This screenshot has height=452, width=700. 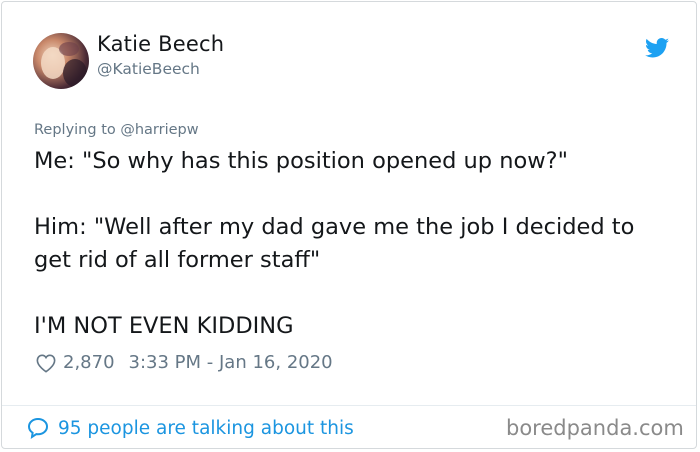 I want to click on like-count: 2,870, so click(x=89, y=362).